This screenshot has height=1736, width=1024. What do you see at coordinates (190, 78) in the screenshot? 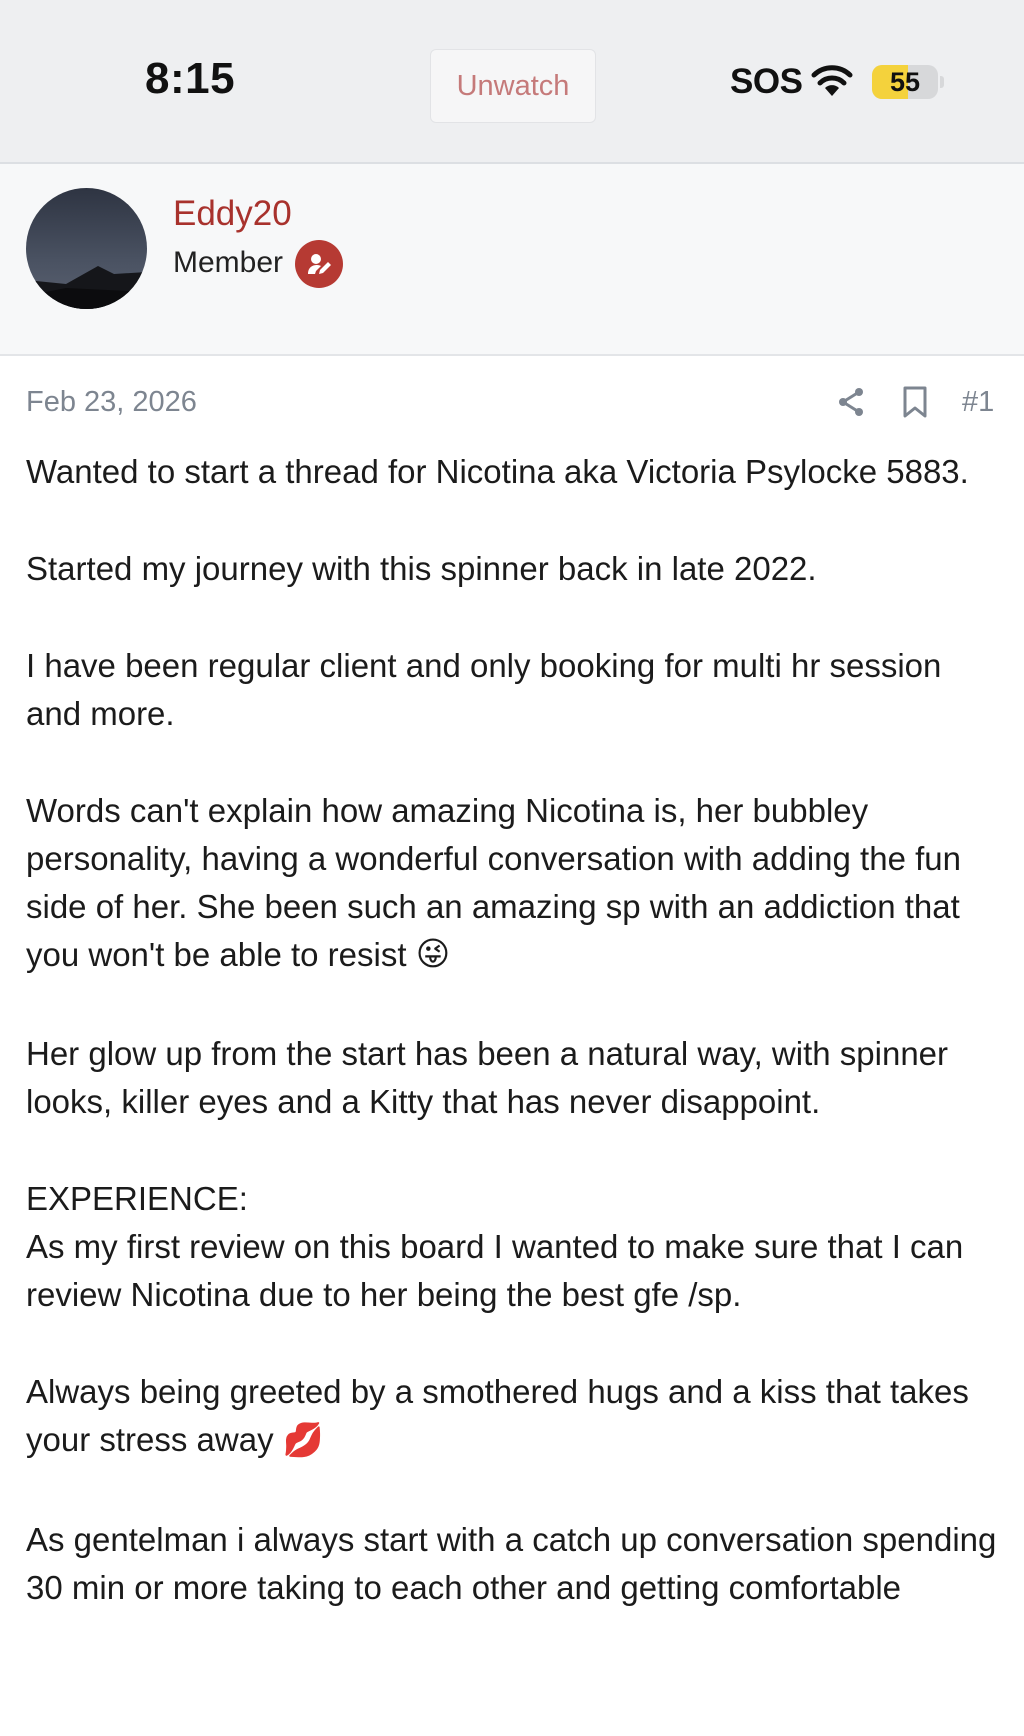
I see `status-time: 8:15` at bounding box center [190, 78].